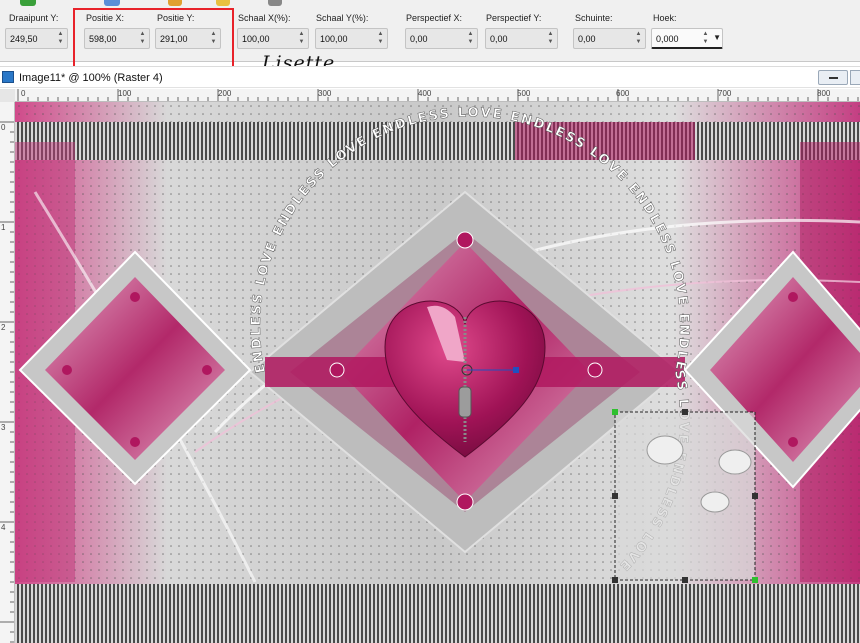  Describe the element at coordinates (3, 227) in the screenshot. I see `ruler-label: 1` at that location.